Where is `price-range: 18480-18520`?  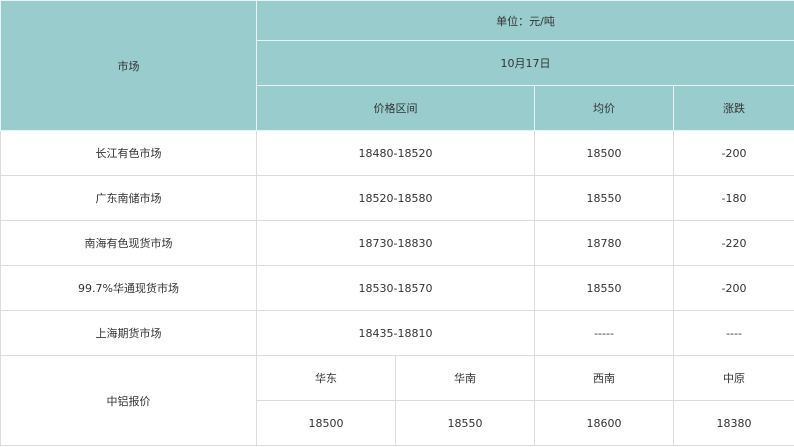
price-range: 18480-18520 is located at coordinates (395, 153).